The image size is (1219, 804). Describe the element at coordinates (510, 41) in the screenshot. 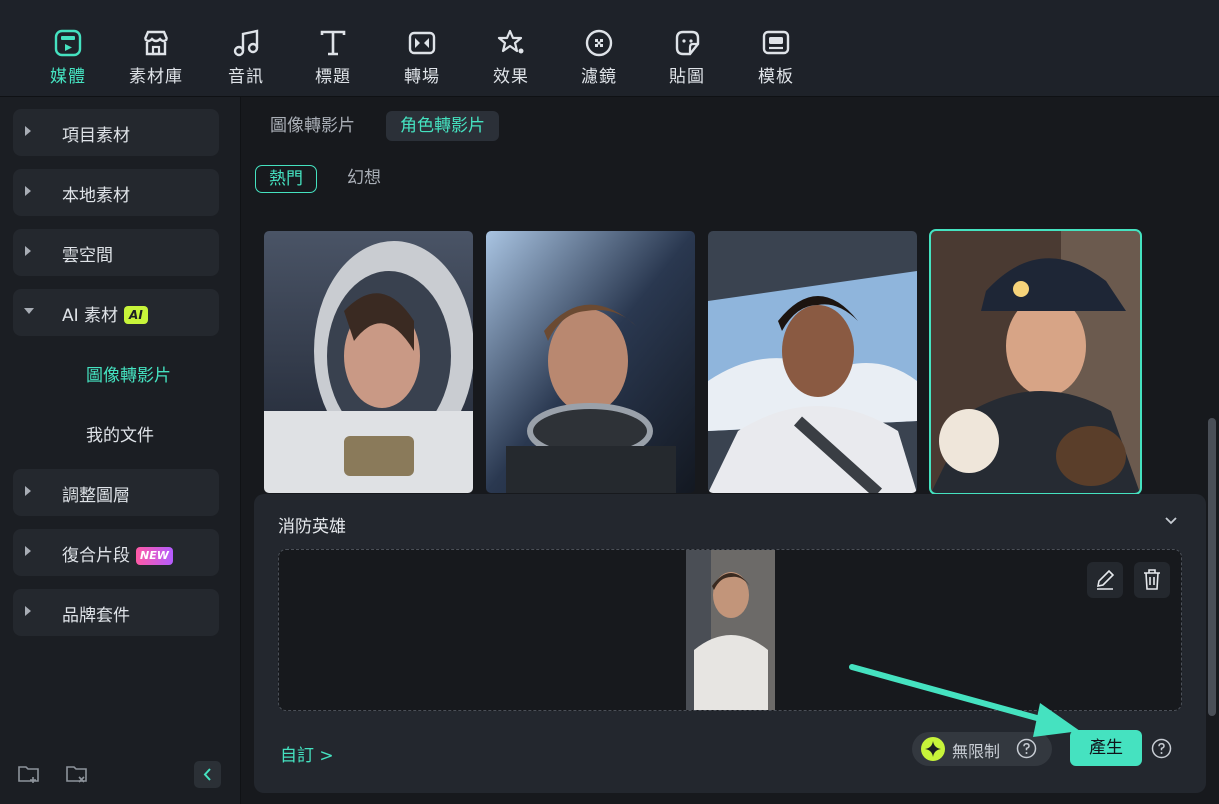

I see `effects-star-icon` at that location.